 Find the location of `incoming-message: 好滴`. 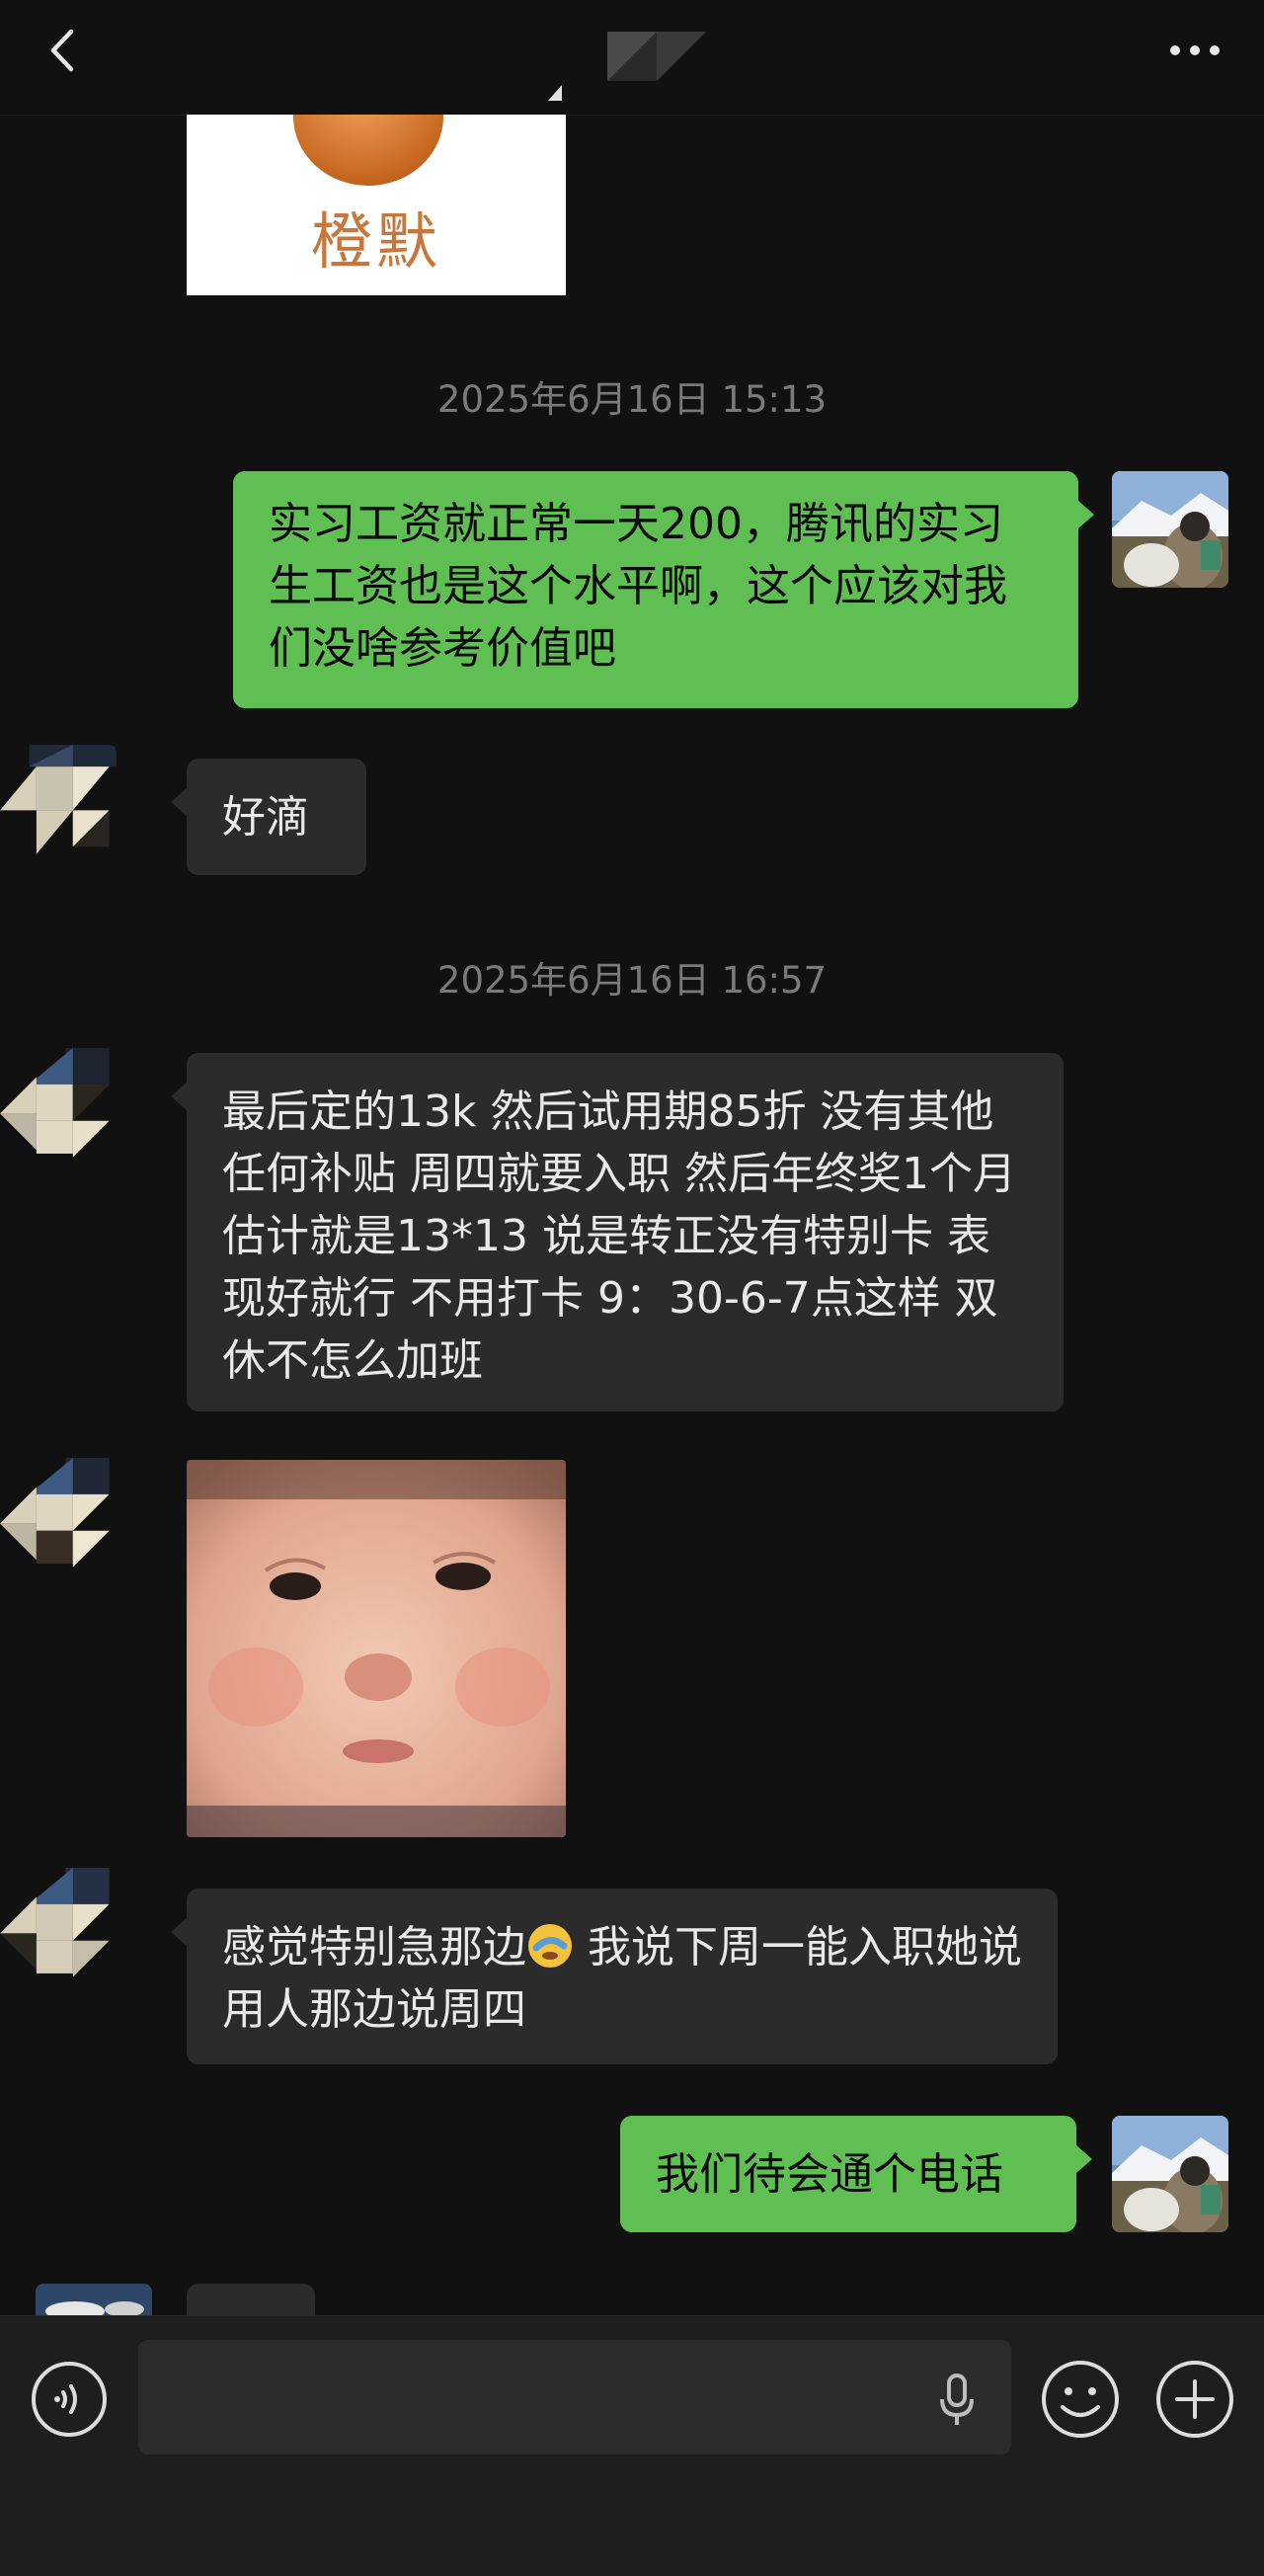

incoming-message: 好滴 is located at coordinates (276, 817).